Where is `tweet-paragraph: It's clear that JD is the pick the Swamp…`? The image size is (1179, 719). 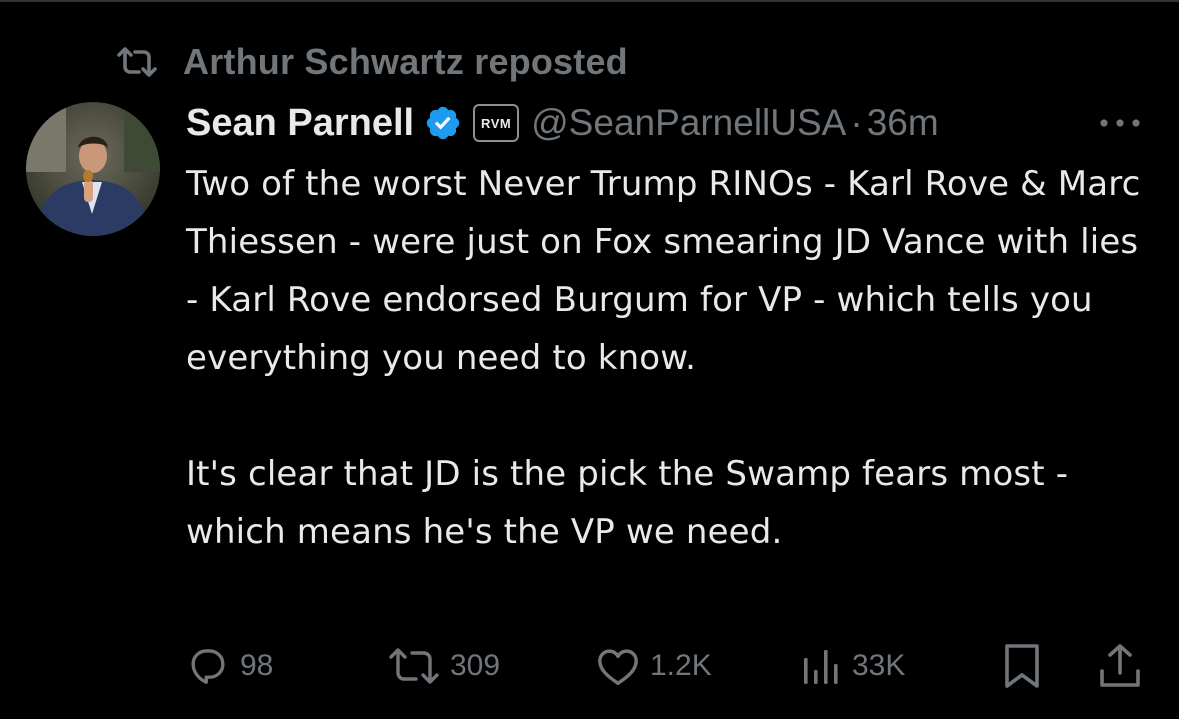 tweet-paragraph: It's clear that JD is the pick the Swamp… is located at coordinates (627, 503).